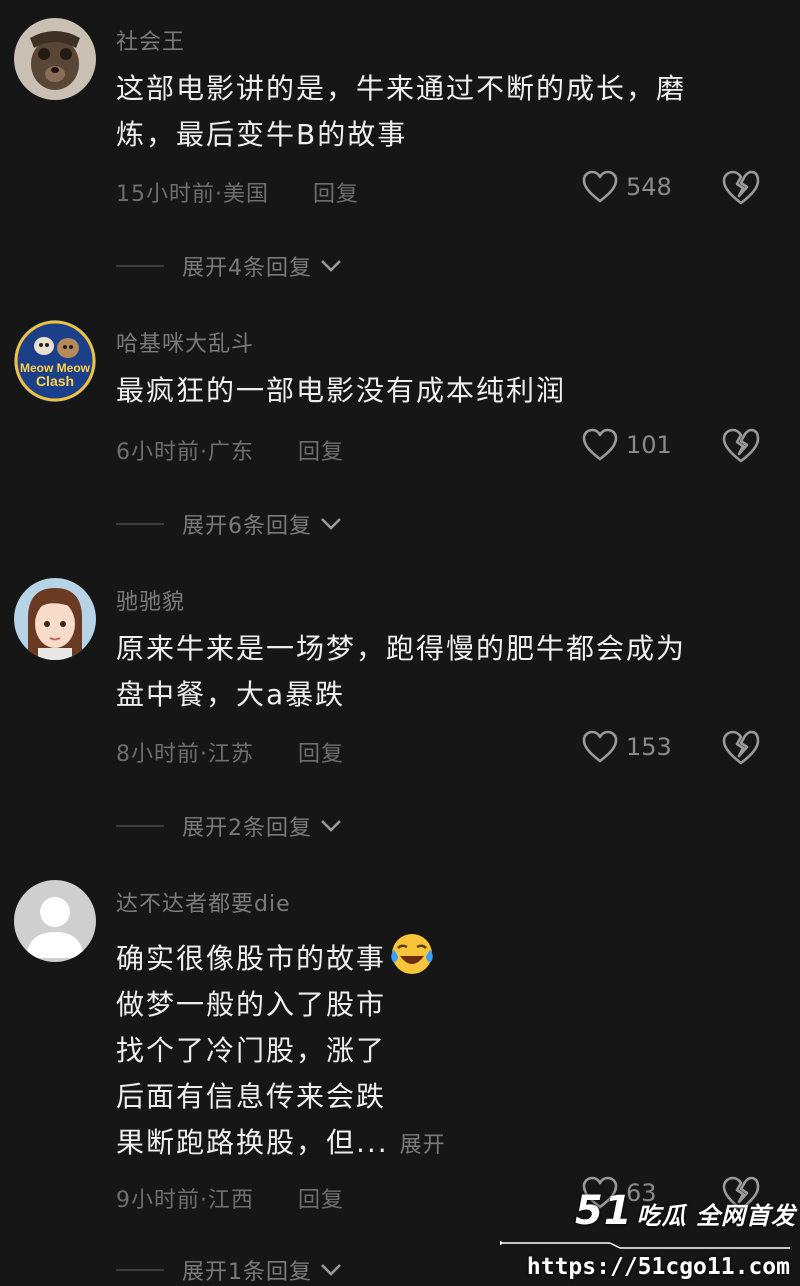 The width and height of the screenshot is (800, 1286). What do you see at coordinates (645, 1245) in the screenshot?
I see `watermark-circuit-lines` at bounding box center [645, 1245].